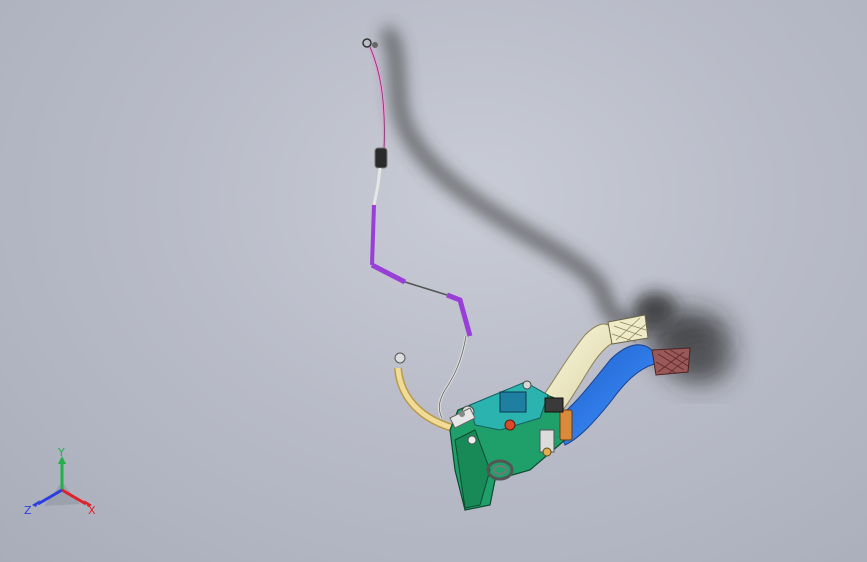 The width and height of the screenshot is (867, 562). I want to click on cable-assembly, so click(417, 228).